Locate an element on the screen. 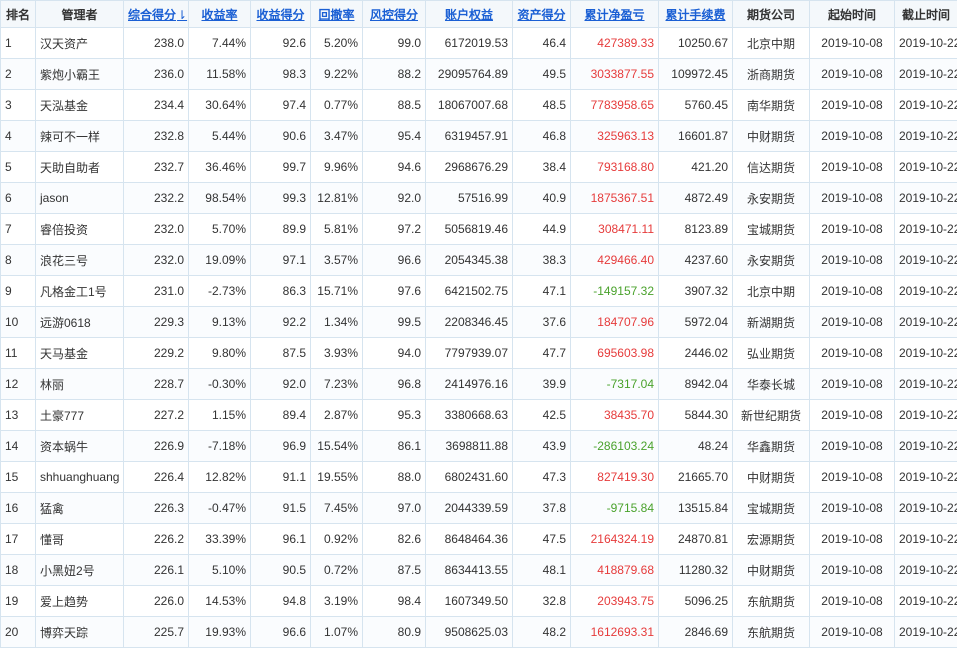 Image resolution: width=957 pixels, height=651 pixels. cell-manager: 资本蜗牛 is located at coordinates (79, 446).